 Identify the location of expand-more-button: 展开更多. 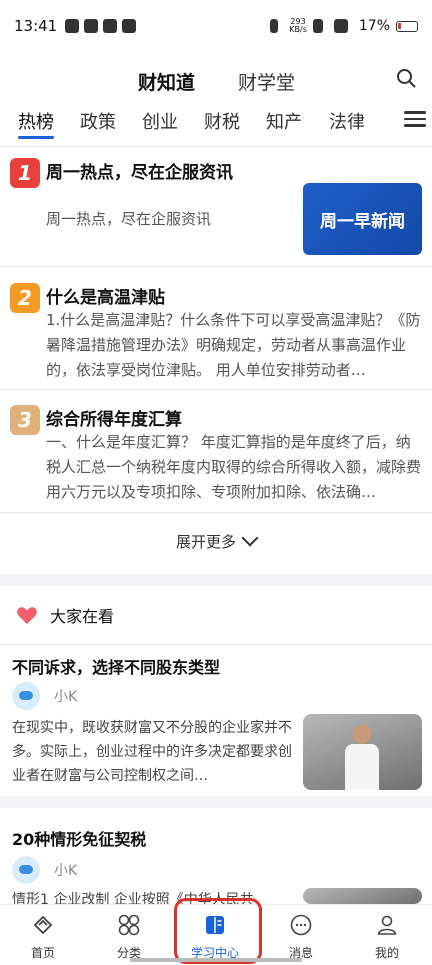
(216, 540).